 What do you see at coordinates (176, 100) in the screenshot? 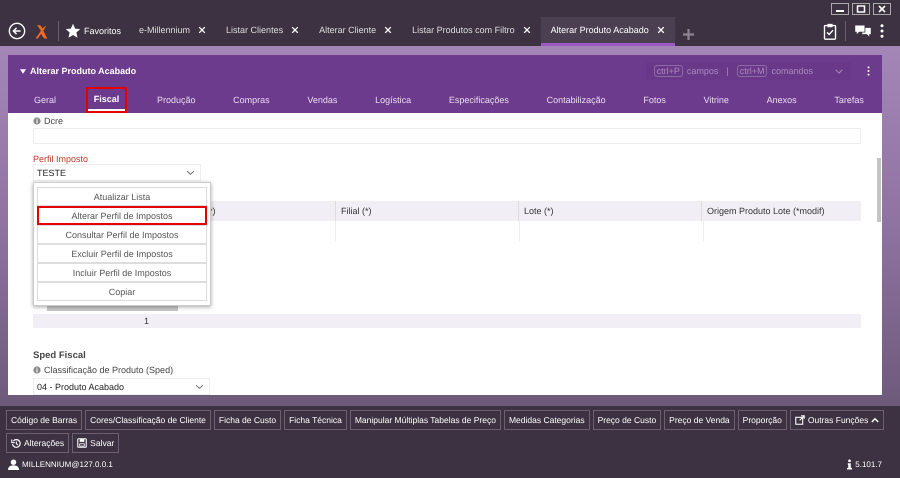
I see `form-tab: Produção` at bounding box center [176, 100].